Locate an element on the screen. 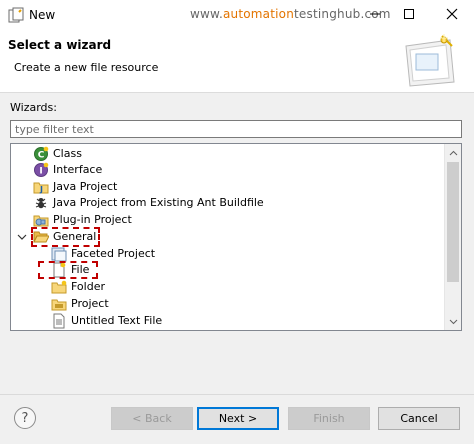 The width and height of the screenshot is (474, 444). cancel-button: Cancel is located at coordinates (419, 418).